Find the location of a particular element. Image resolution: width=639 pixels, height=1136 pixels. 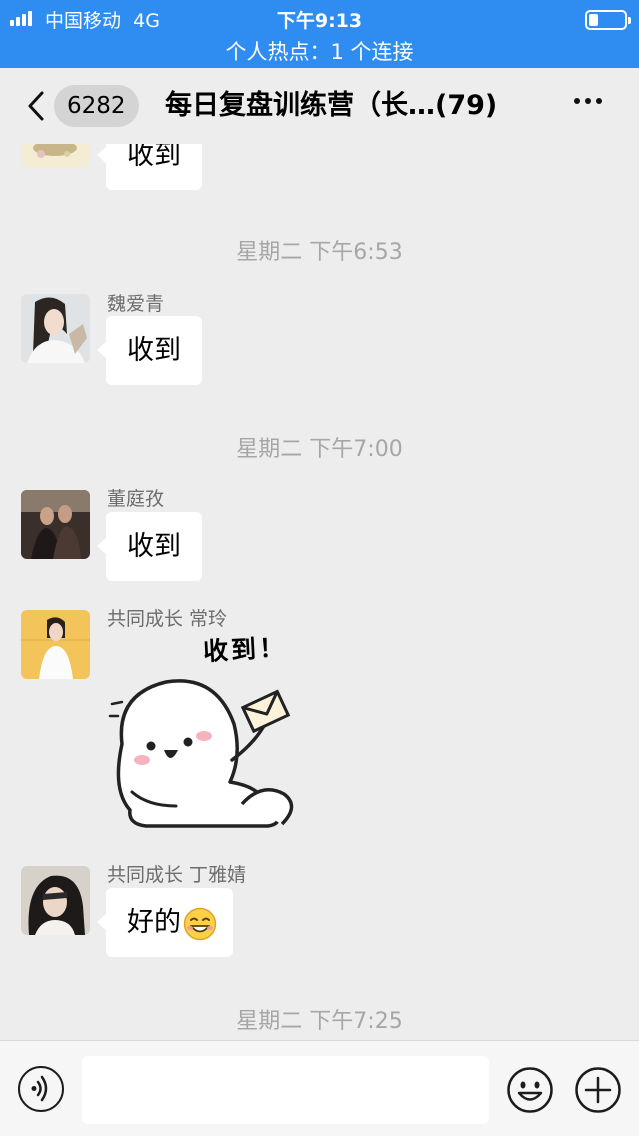

back-button is located at coordinates (39, 106).